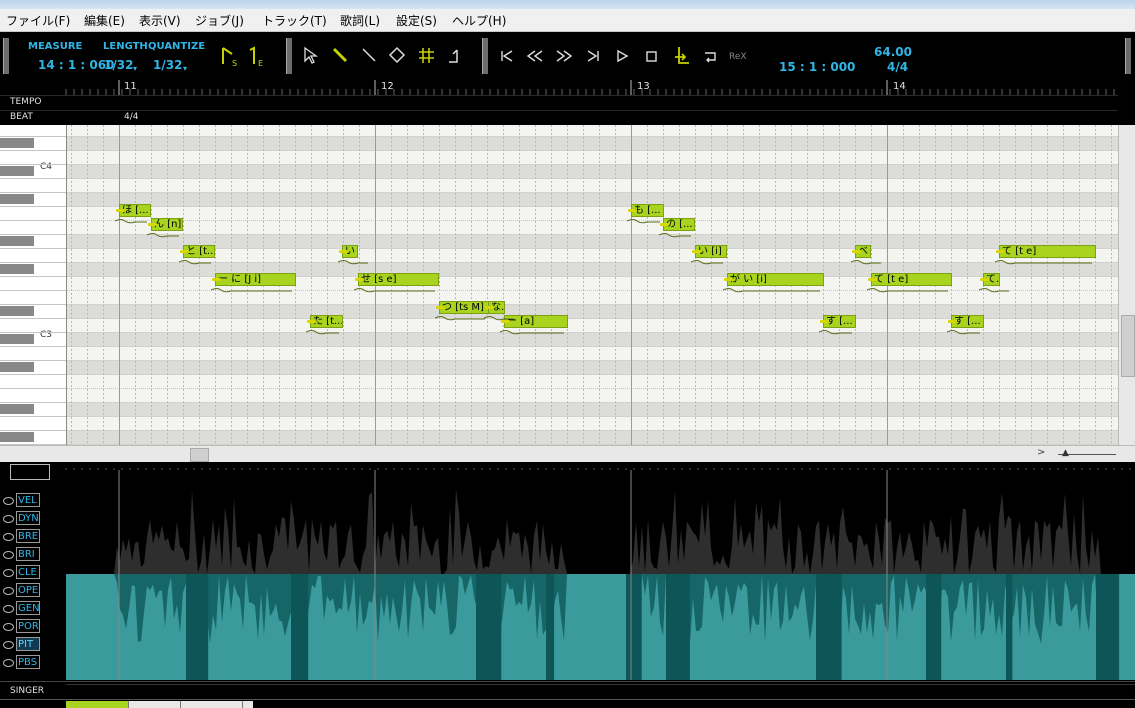 Image resolution: width=1135 pixels, height=708 pixels. Describe the element at coordinates (28, 500) in the screenshot. I see `control-button-vel: VEL` at that location.